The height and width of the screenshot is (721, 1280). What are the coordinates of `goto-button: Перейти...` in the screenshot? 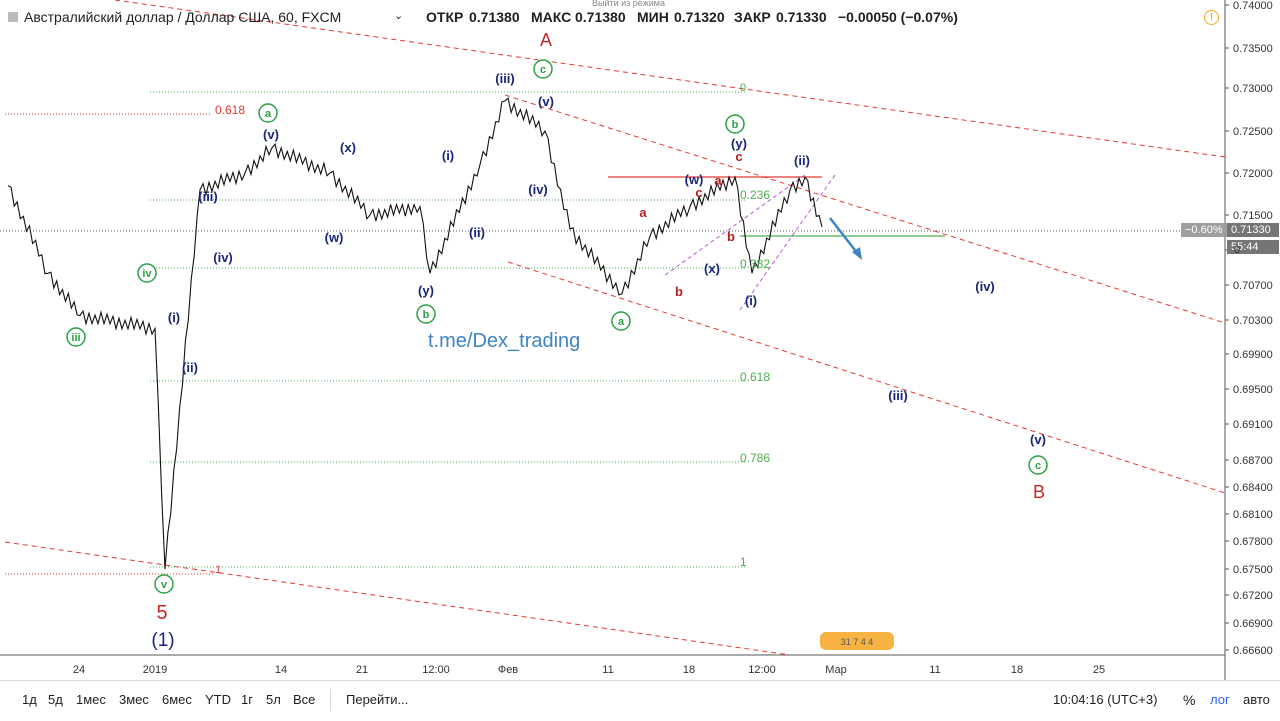 It's located at (377, 699).